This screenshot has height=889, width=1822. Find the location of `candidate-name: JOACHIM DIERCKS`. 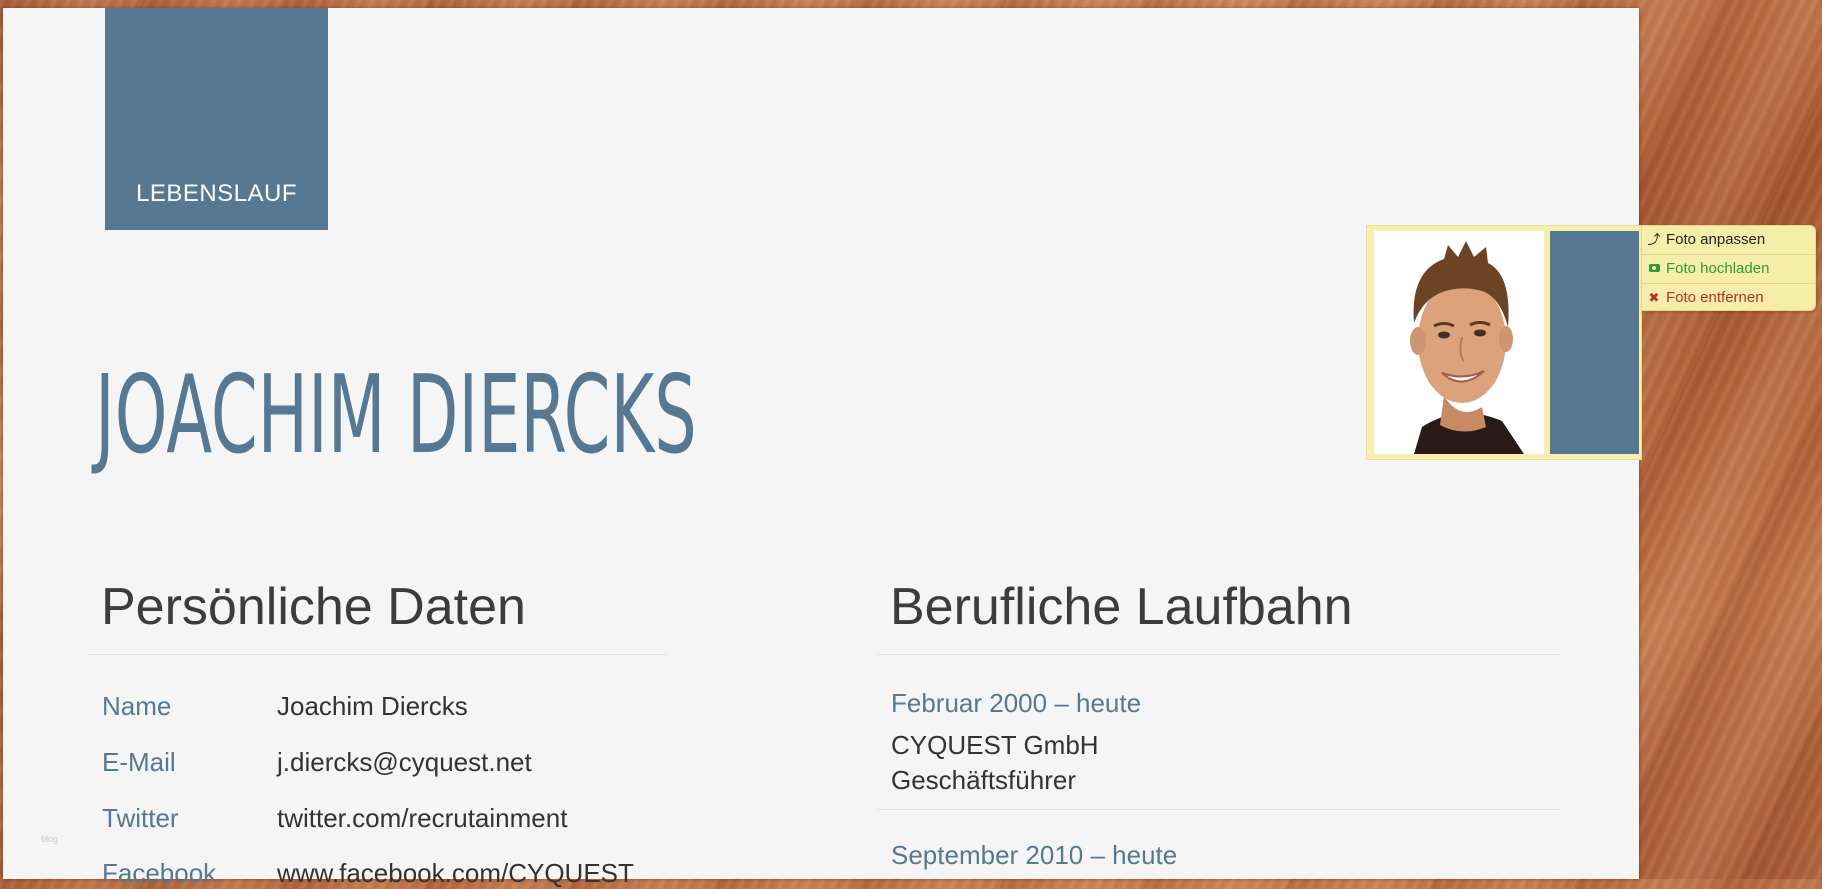

candidate-name: JOACHIM DIERCKS is located at coordinates (396, 415).